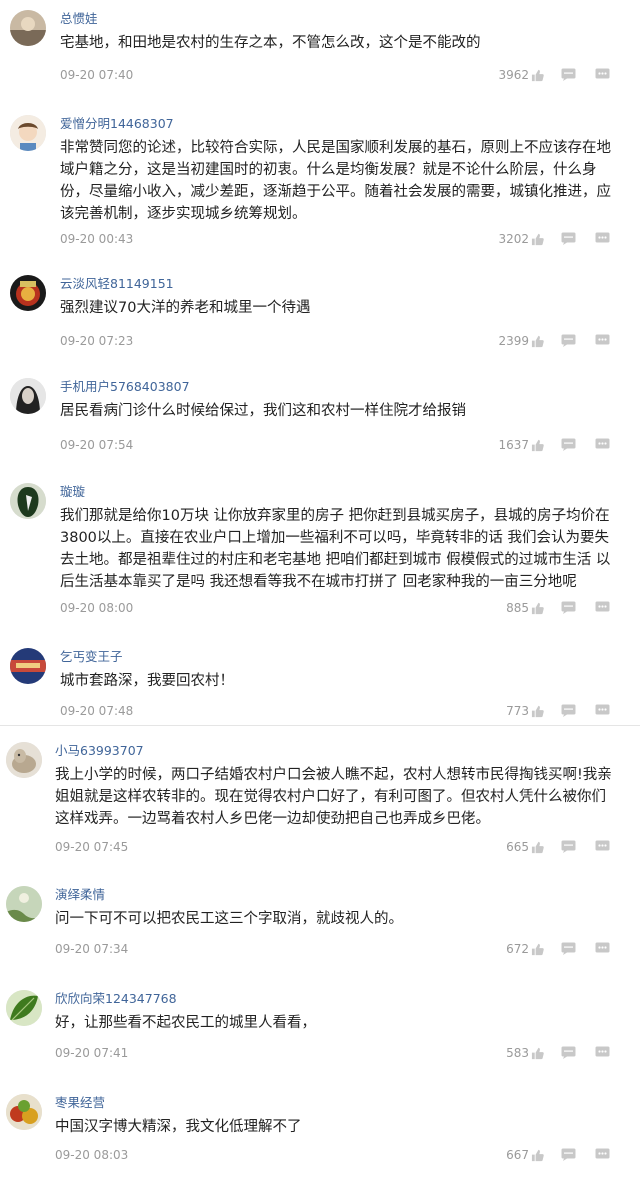 The height and width of the screenshot is (1177, 640). What do you see at coordinates (99, 749) in the screenshot?
I see `username: 小马63993707` at bounding box center [99, 749].